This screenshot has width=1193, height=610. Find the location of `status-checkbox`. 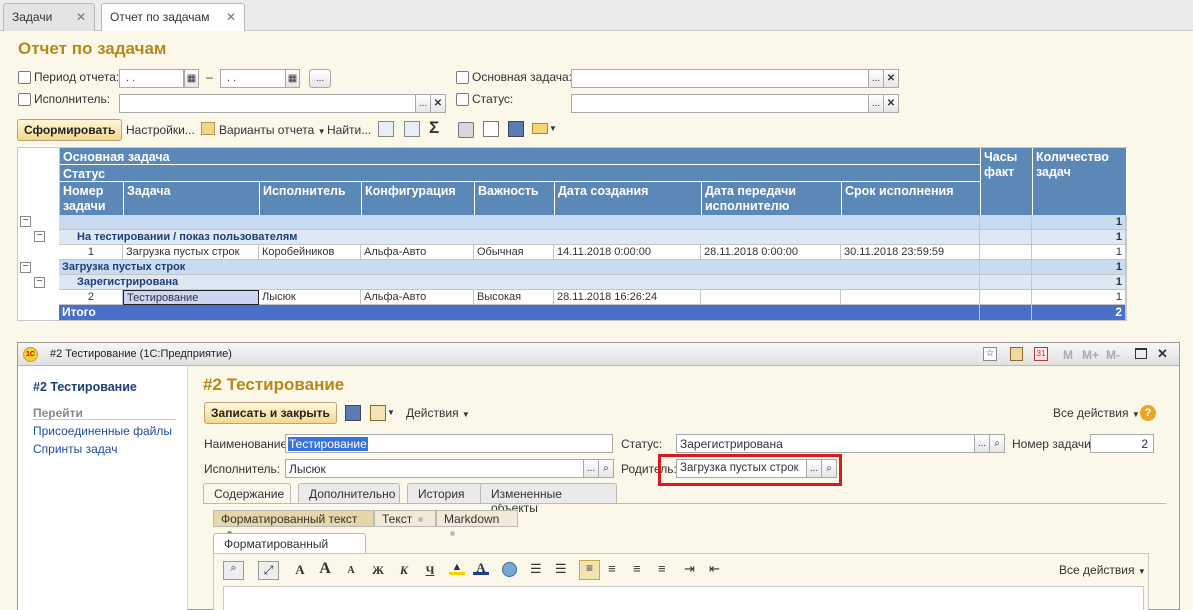

status-checkbox is located at coordinates (462, 99).